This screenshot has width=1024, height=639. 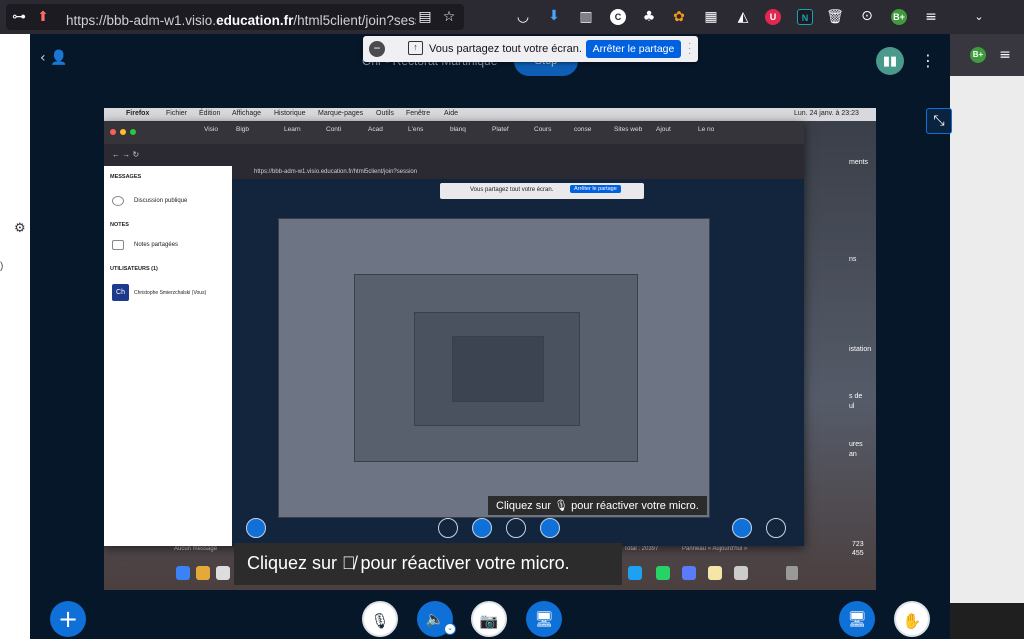 I want to click on download-circle-icon: ⊙, so click(x=867, y=16).